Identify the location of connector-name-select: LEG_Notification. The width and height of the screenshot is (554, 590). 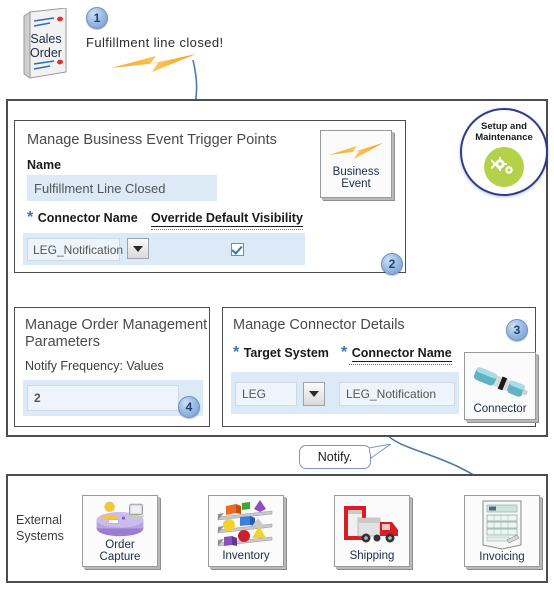
(75, 249).